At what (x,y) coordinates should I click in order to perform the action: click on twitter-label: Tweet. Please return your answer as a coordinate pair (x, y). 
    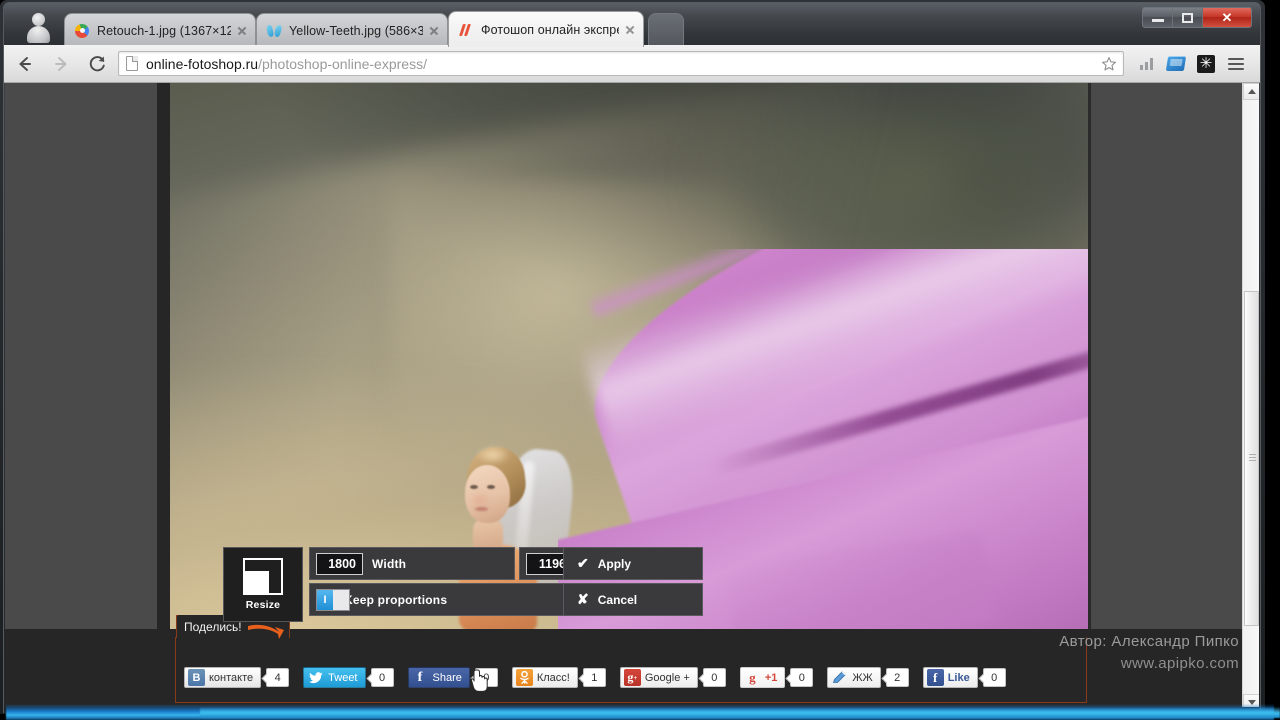
    Looking at the image, I should click on (343, 677).